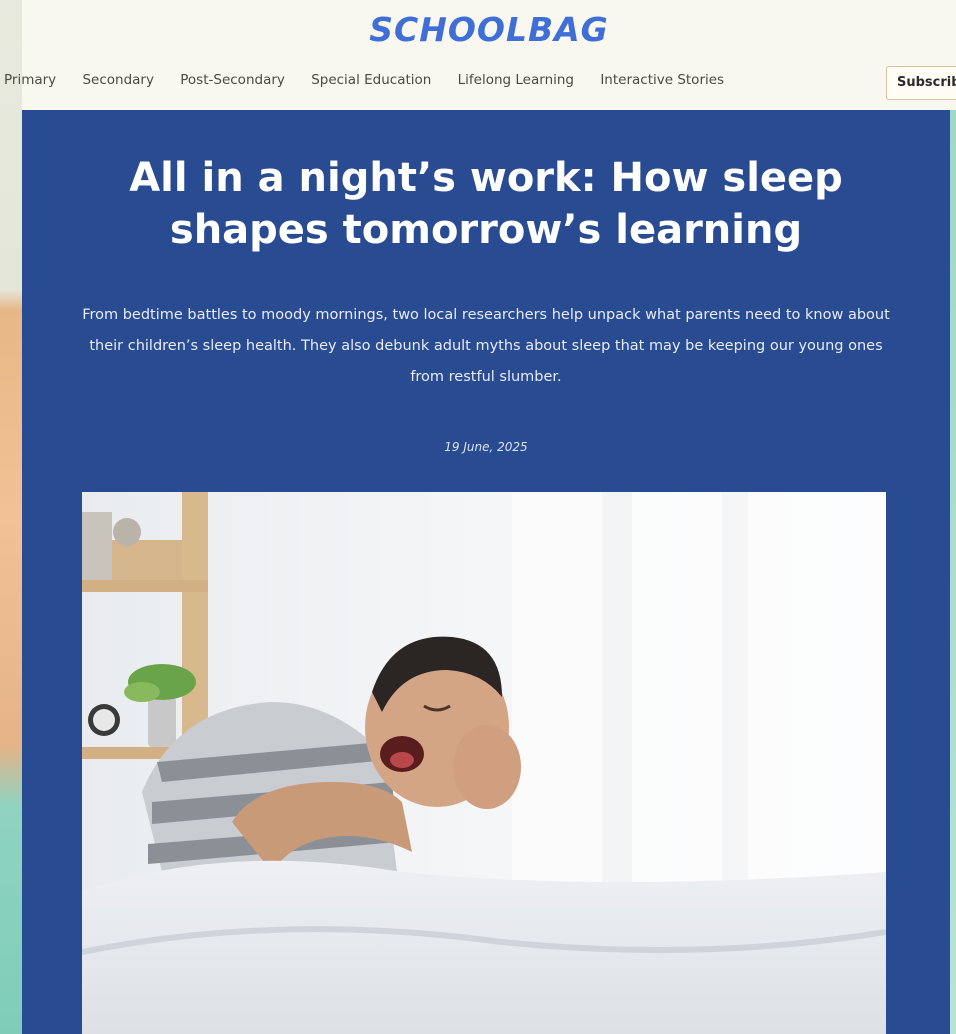 The width and height of the screenshot is (956, 1034). Describe the element at coordinates (921, 83) in the screenshot. I see `subscribe-button: Subscribe` at that location.